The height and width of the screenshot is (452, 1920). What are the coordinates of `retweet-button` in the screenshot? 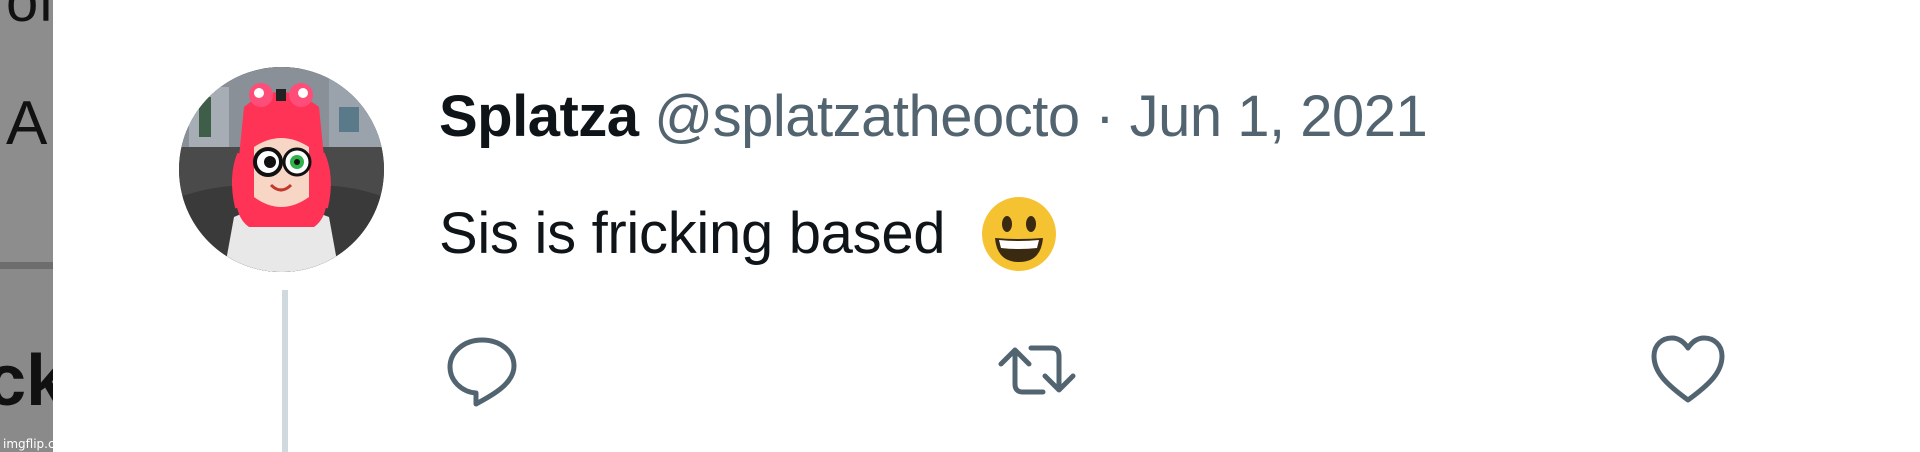 It's located at (1037, 370).